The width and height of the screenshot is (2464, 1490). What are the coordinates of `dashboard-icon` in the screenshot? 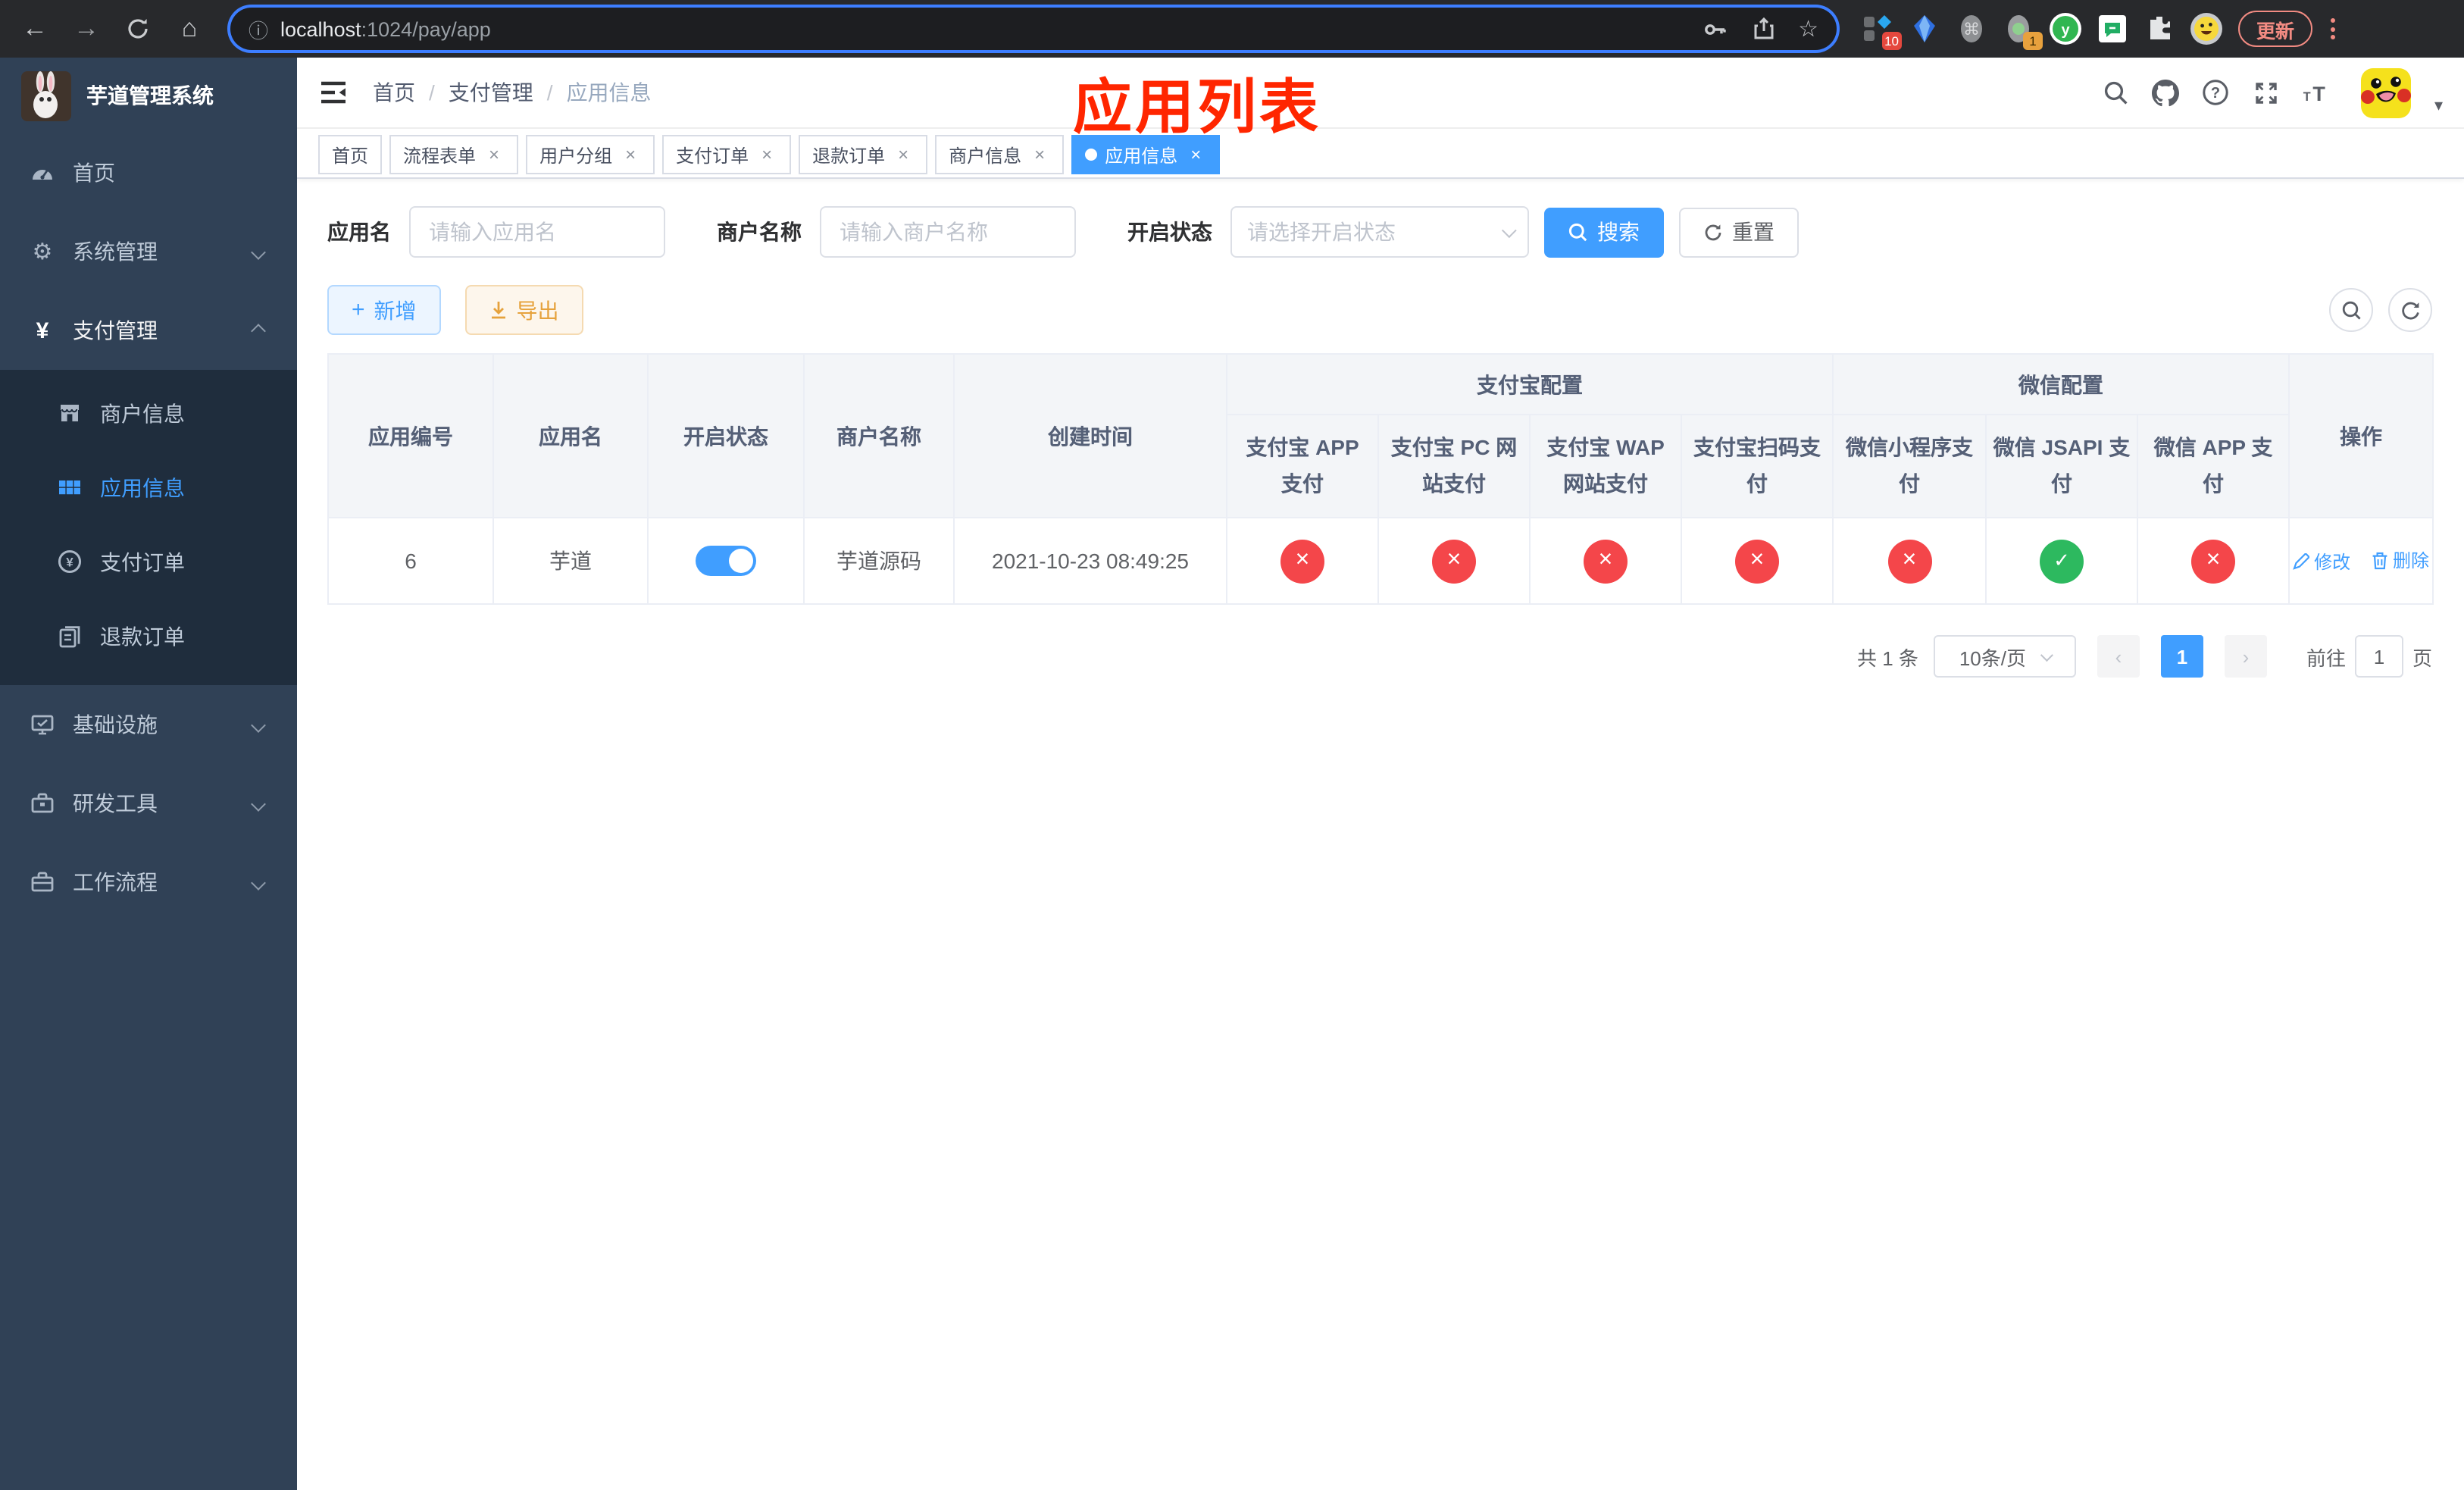 It's located at (42, 173).